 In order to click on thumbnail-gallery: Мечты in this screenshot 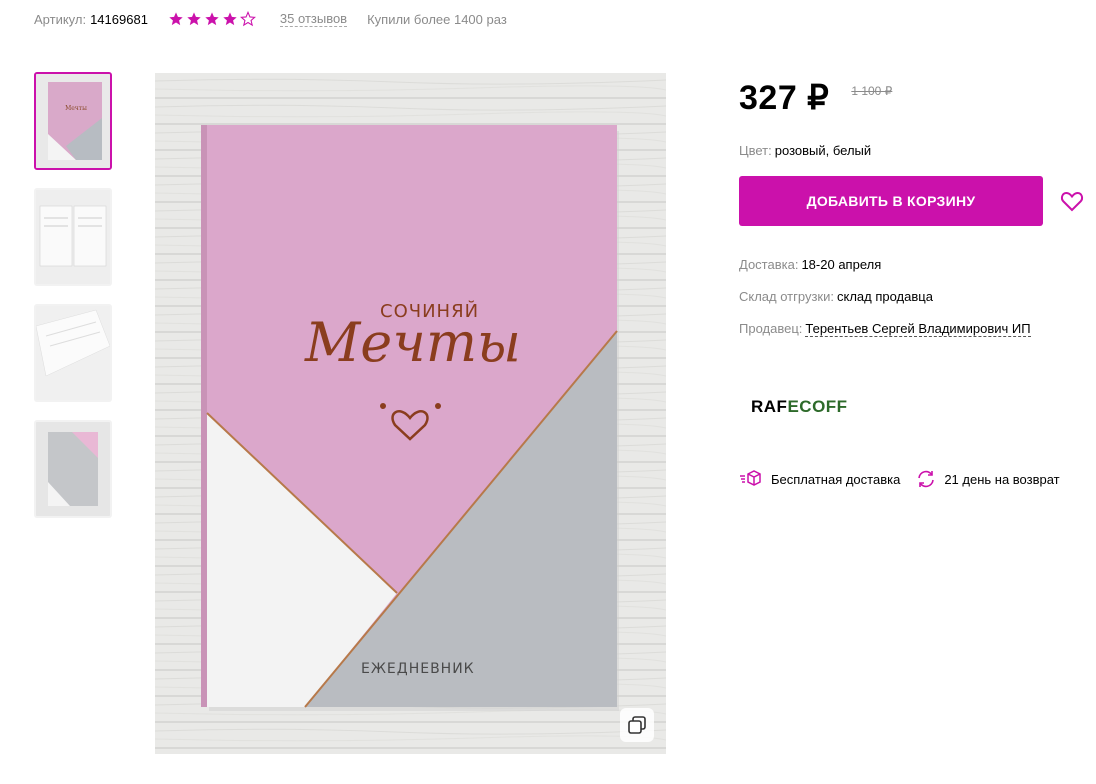, I will do `click(74, 304)`.